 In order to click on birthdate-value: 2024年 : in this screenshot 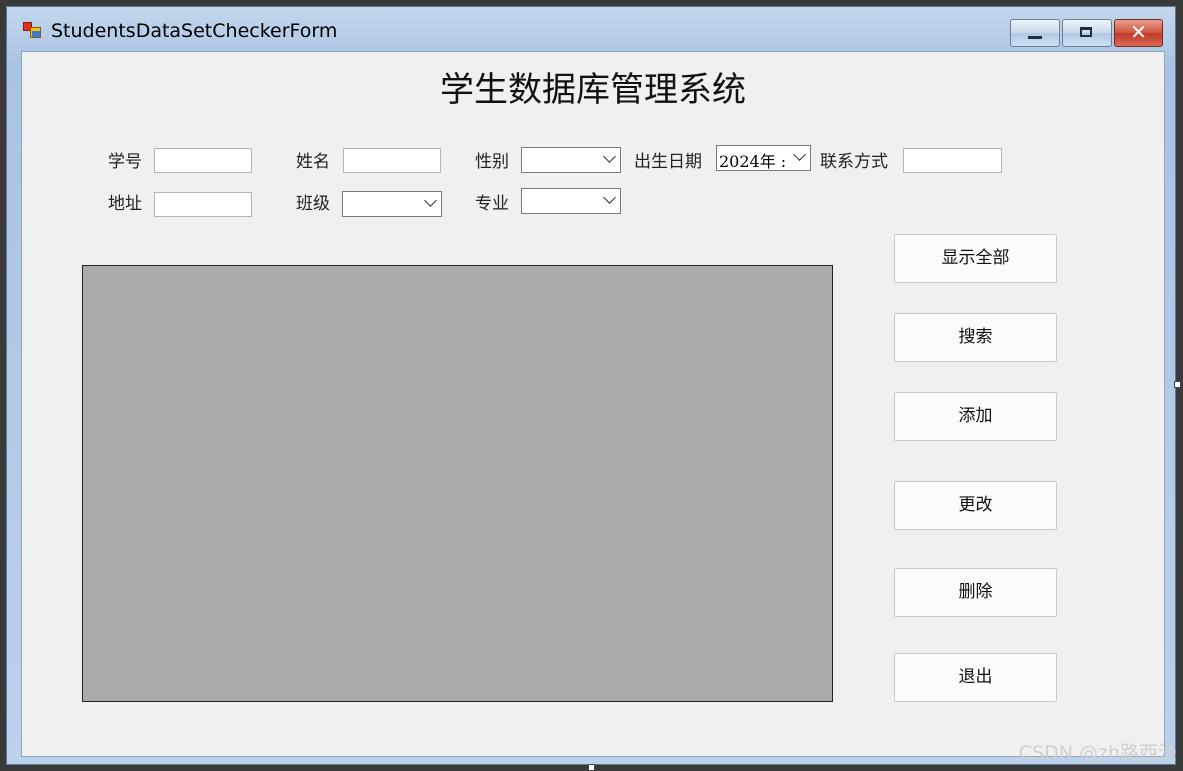, I will do `click(753, 161)`.